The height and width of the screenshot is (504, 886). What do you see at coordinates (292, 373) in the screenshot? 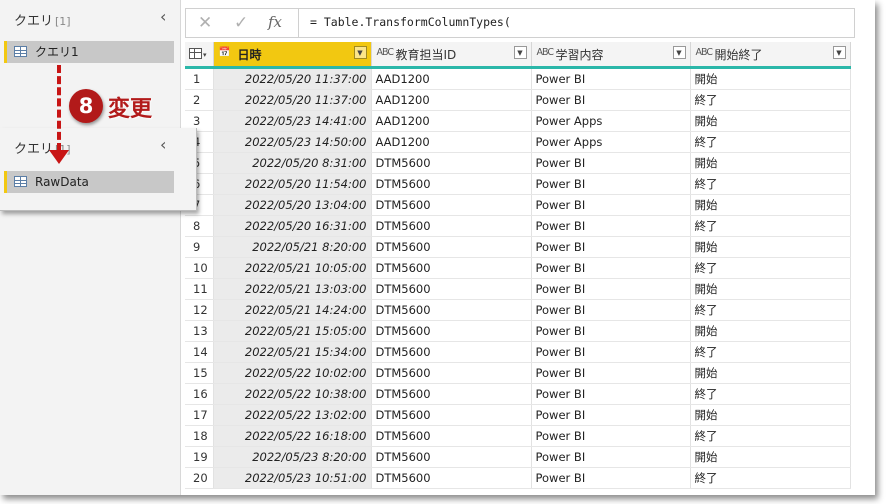
I see `datetime-cell: 2022/05/22 10:02:00` at bounding box center [292, 373].